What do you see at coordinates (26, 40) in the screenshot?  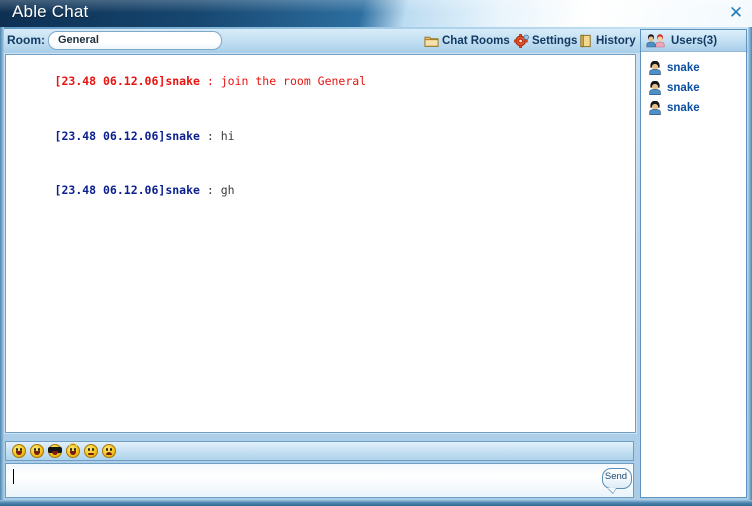 I see `room-label: Room:` at bounding box center [26, 40].